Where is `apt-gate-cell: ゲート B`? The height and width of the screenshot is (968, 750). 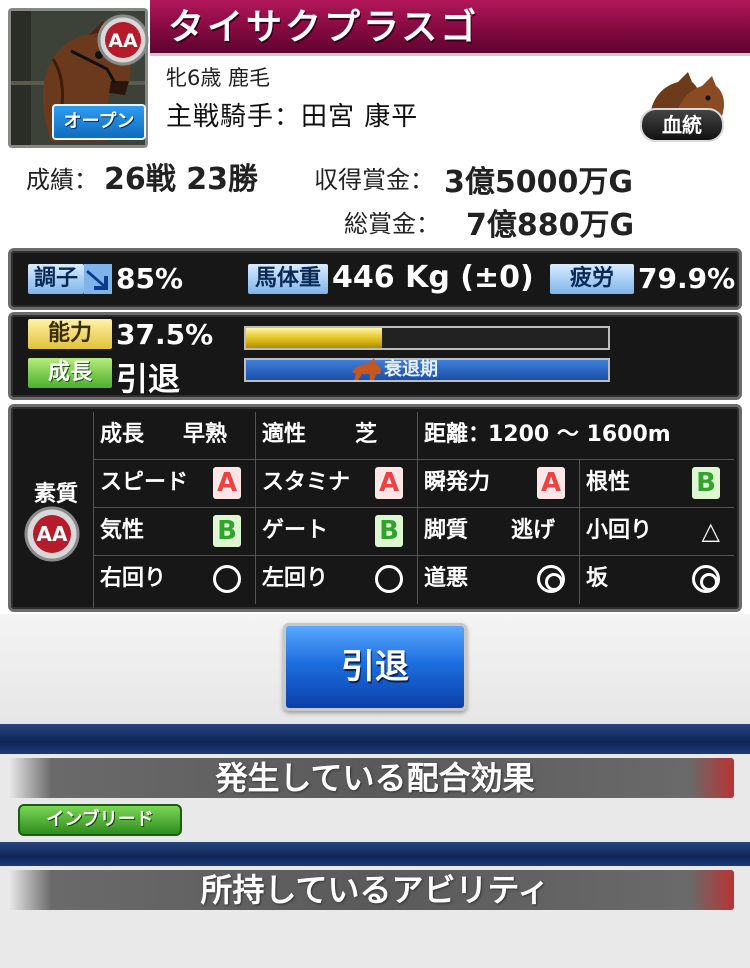 apt-gate-cell: ゲート B is located at coordinates (337, 532).